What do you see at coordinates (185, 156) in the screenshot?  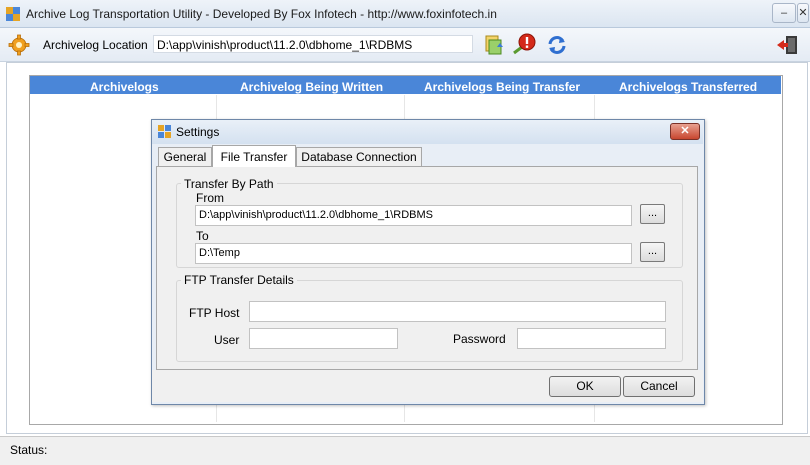 I see `tab-general: General` at bounding box center [185, 156].